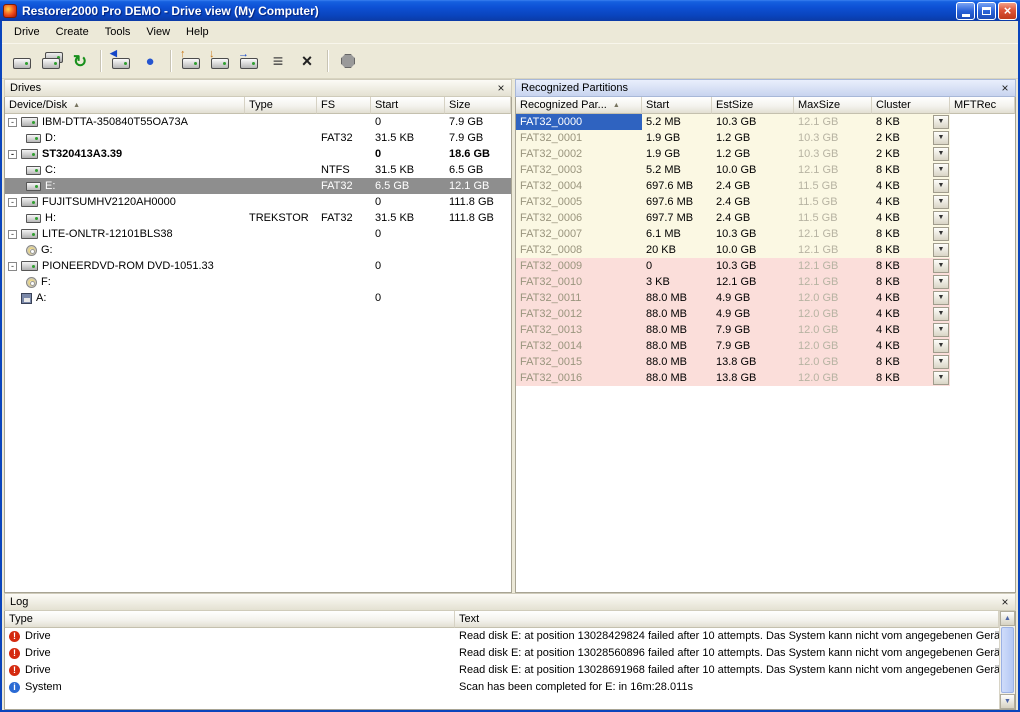 The width and height of the screenshot is (1020, 712). What do you see at coordinates (765, 250) in the screenshot?
I see `partition-row: FAT32_0008 20 KB 10.0 GB 12.1 GB 8 KB ▼` at bounding box center [765, 250].